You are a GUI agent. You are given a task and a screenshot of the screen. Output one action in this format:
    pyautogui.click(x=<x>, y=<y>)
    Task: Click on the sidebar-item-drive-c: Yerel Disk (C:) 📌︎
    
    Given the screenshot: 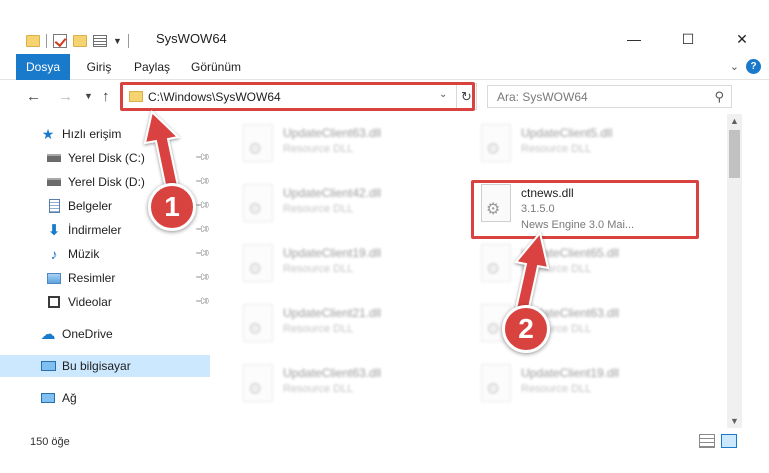 What is the action you would take?
    pyautogui.click(x=105, y=158)
    